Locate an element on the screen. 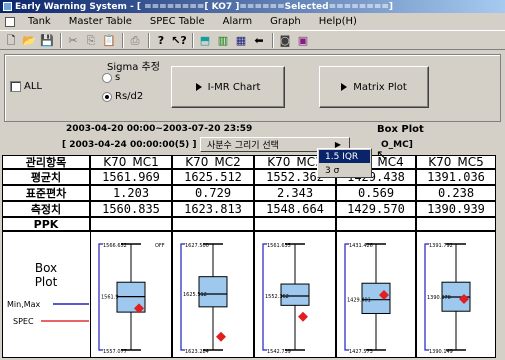 Image resolution: width=505 pixels, height=360 pixels. legend-box-label-line2: Plot is located at coordinates (46, 282).